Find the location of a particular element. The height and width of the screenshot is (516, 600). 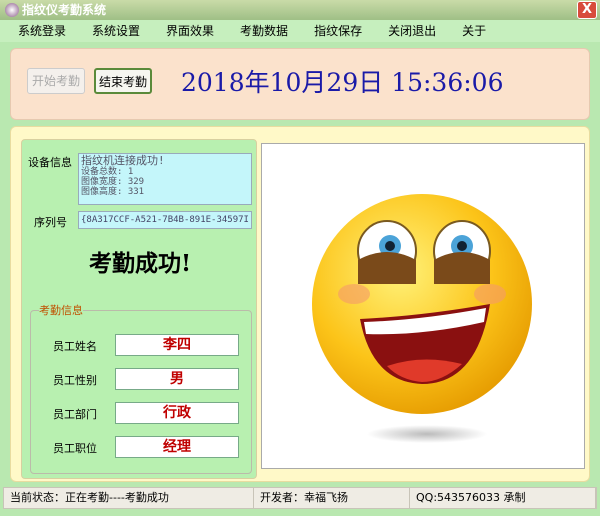

menu-appearance: 界面效果 is located at coordinates (190, 31).